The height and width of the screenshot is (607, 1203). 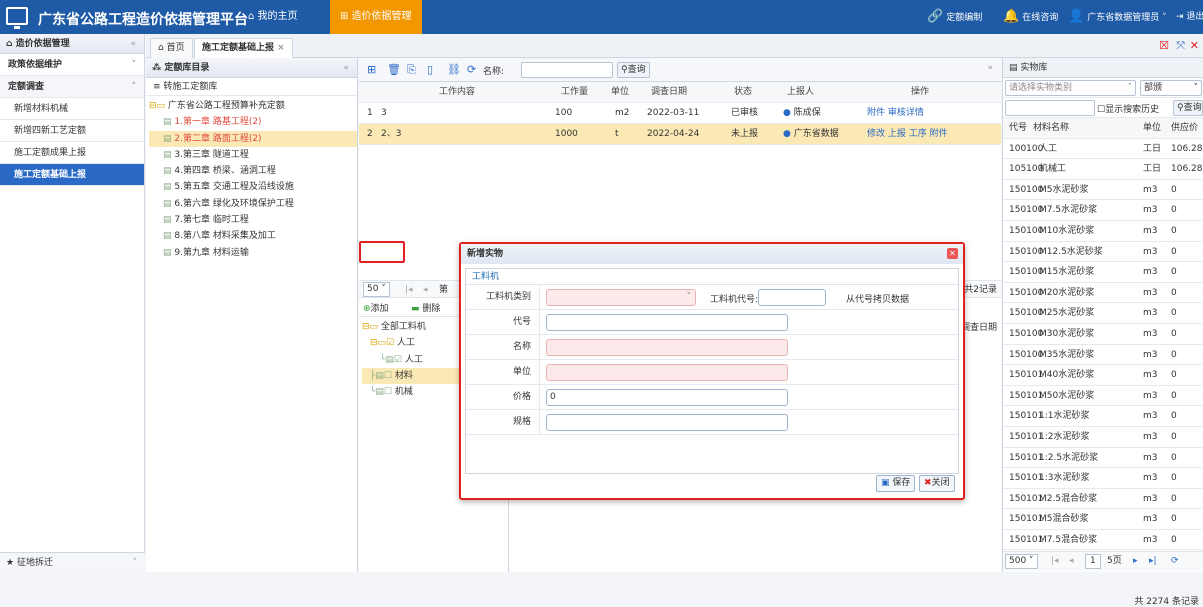 I want to click on spec-field, so click(x=667, y=422).